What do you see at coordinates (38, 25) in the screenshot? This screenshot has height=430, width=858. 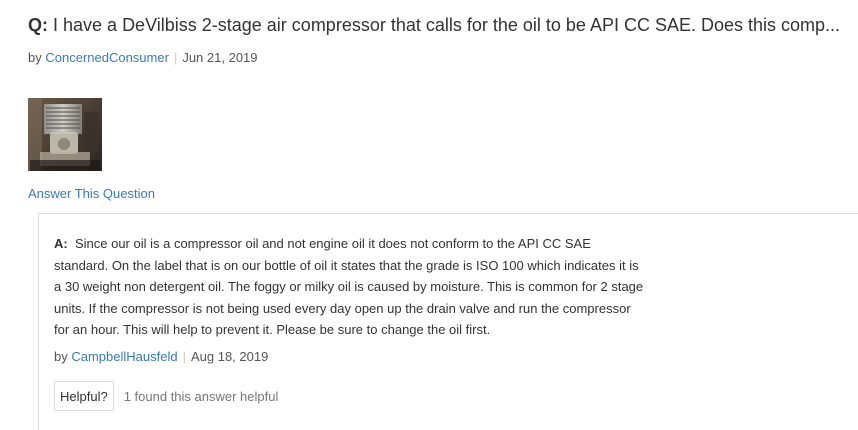 I see `question-prefix: Q:` at bounding box center [38, 25].